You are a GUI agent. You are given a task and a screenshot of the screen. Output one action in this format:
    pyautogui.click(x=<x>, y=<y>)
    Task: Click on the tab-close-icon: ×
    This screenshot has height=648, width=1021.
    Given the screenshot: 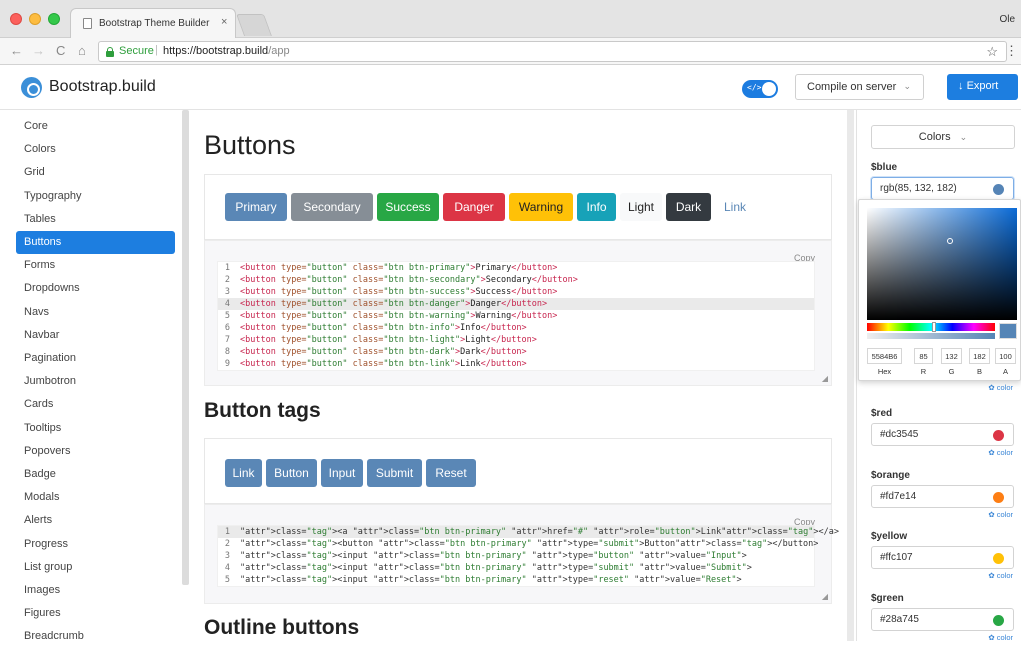 What is the action you would take?
    pyautogui.click(x=224, y=22)
    